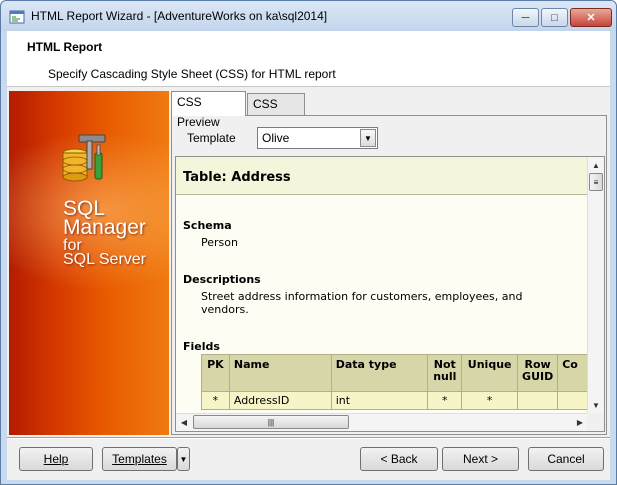 This screenshot has height=485, width=617. What do you see at coordinates (208, 110) in the screenshot?
I see `tab-css-preview: CSS Preview` at bounding box center [208, 110].